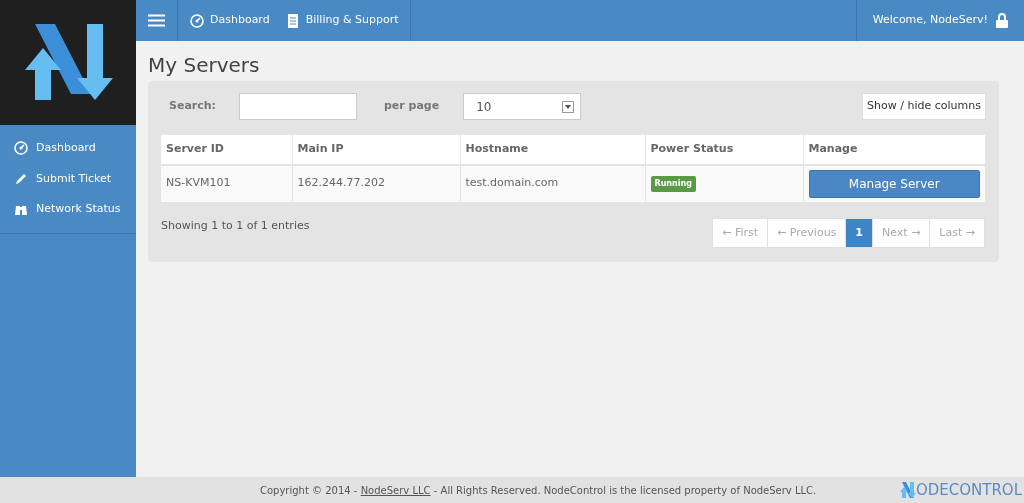  What do you see at coordinates (907, 489) in the screenshot?
I see `logo-icon` at bounding box center [907, 489].